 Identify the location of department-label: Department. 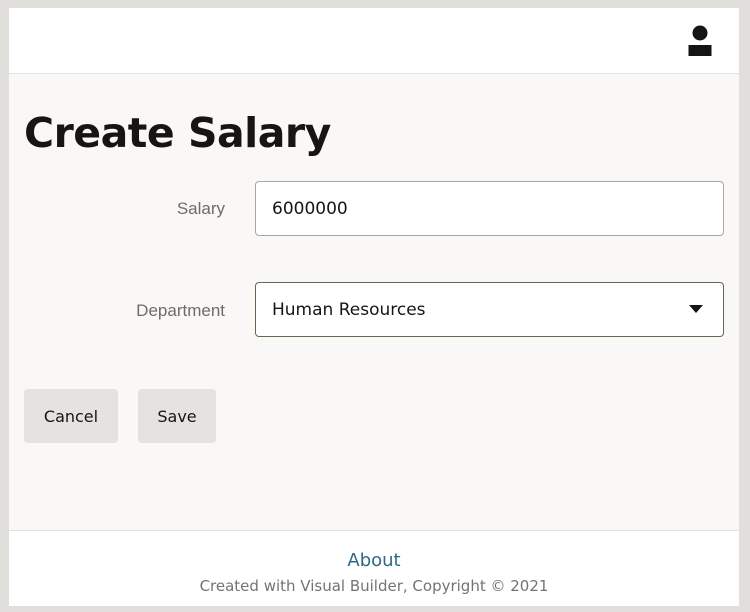
(180, 310).